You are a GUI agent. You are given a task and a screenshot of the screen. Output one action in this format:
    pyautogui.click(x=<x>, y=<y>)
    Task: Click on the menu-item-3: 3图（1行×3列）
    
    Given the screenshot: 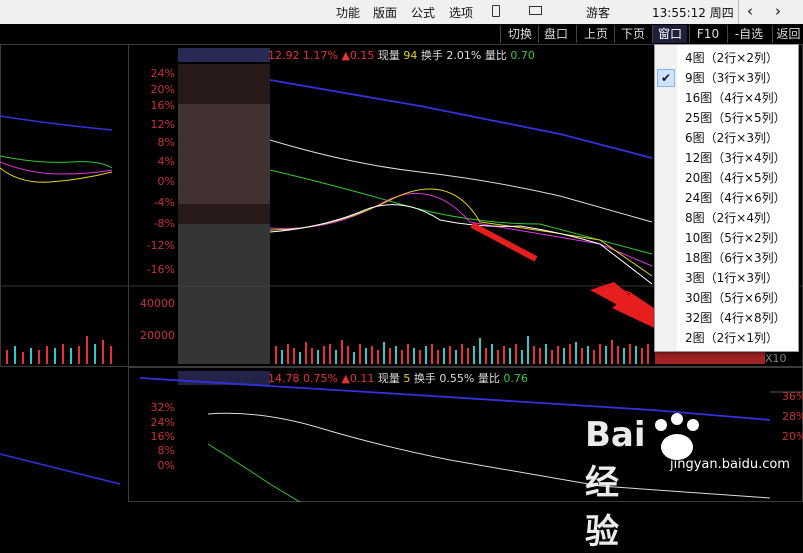 What is the action you would take?
    pyautogui.click(x=726, y=278)
    